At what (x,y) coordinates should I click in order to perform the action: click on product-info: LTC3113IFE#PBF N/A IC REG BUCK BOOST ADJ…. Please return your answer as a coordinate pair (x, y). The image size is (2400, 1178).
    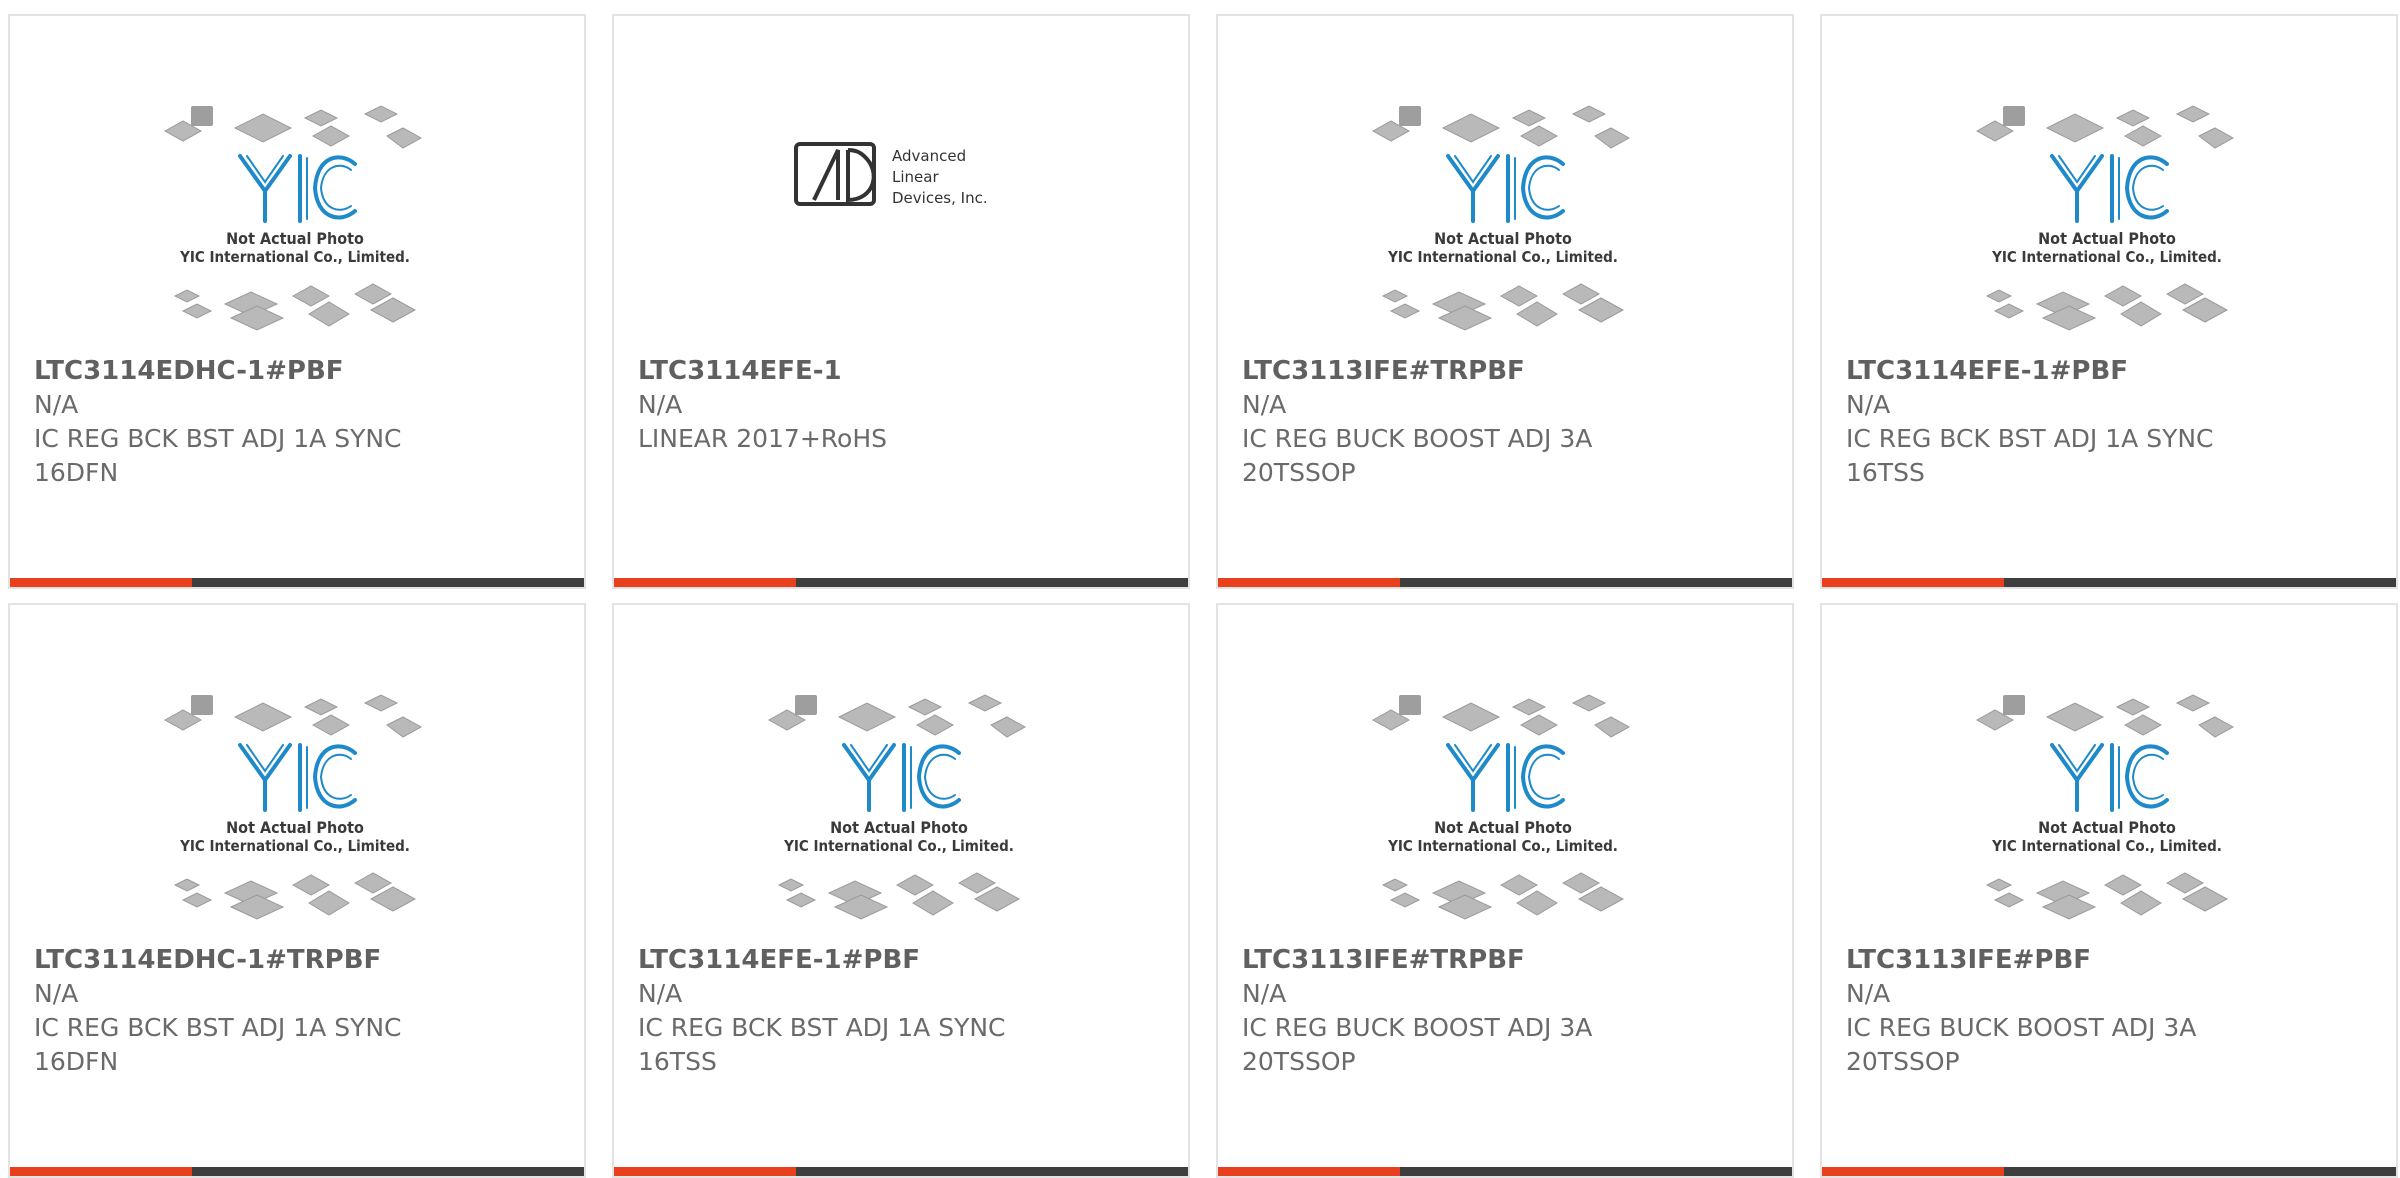
    Looking at the image, I should click on (2111, 1011).